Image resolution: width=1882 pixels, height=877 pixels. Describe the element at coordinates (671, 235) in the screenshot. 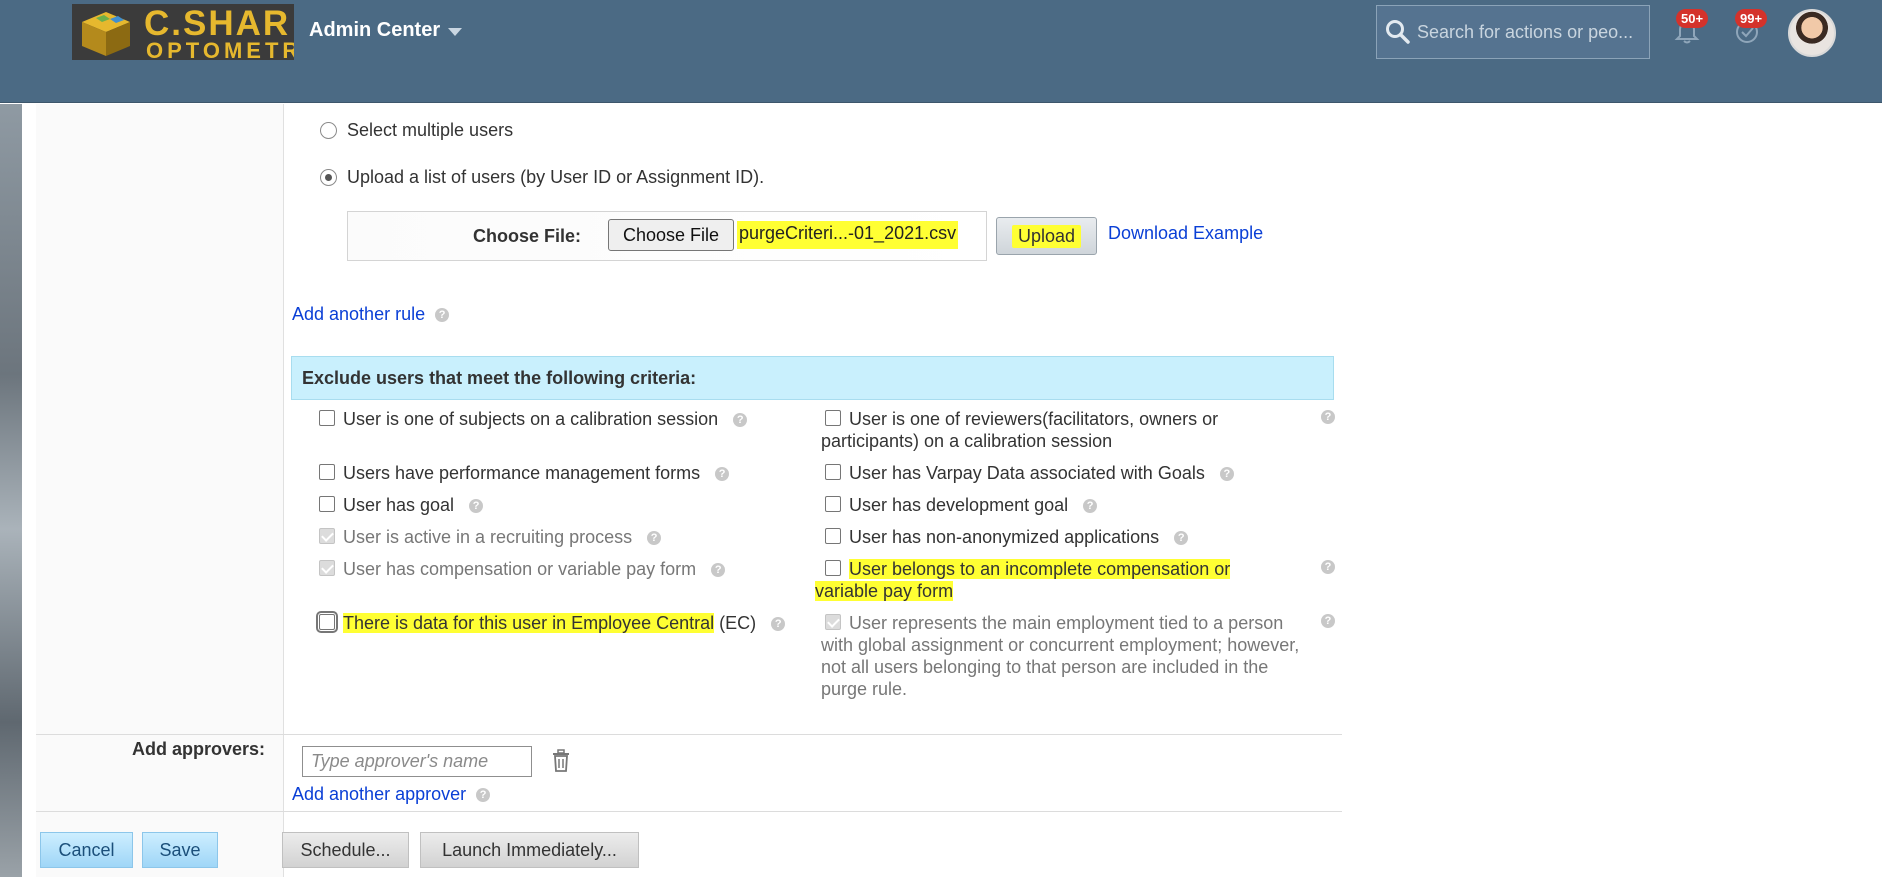

I see `choose-file-button: Choose File` at that location.